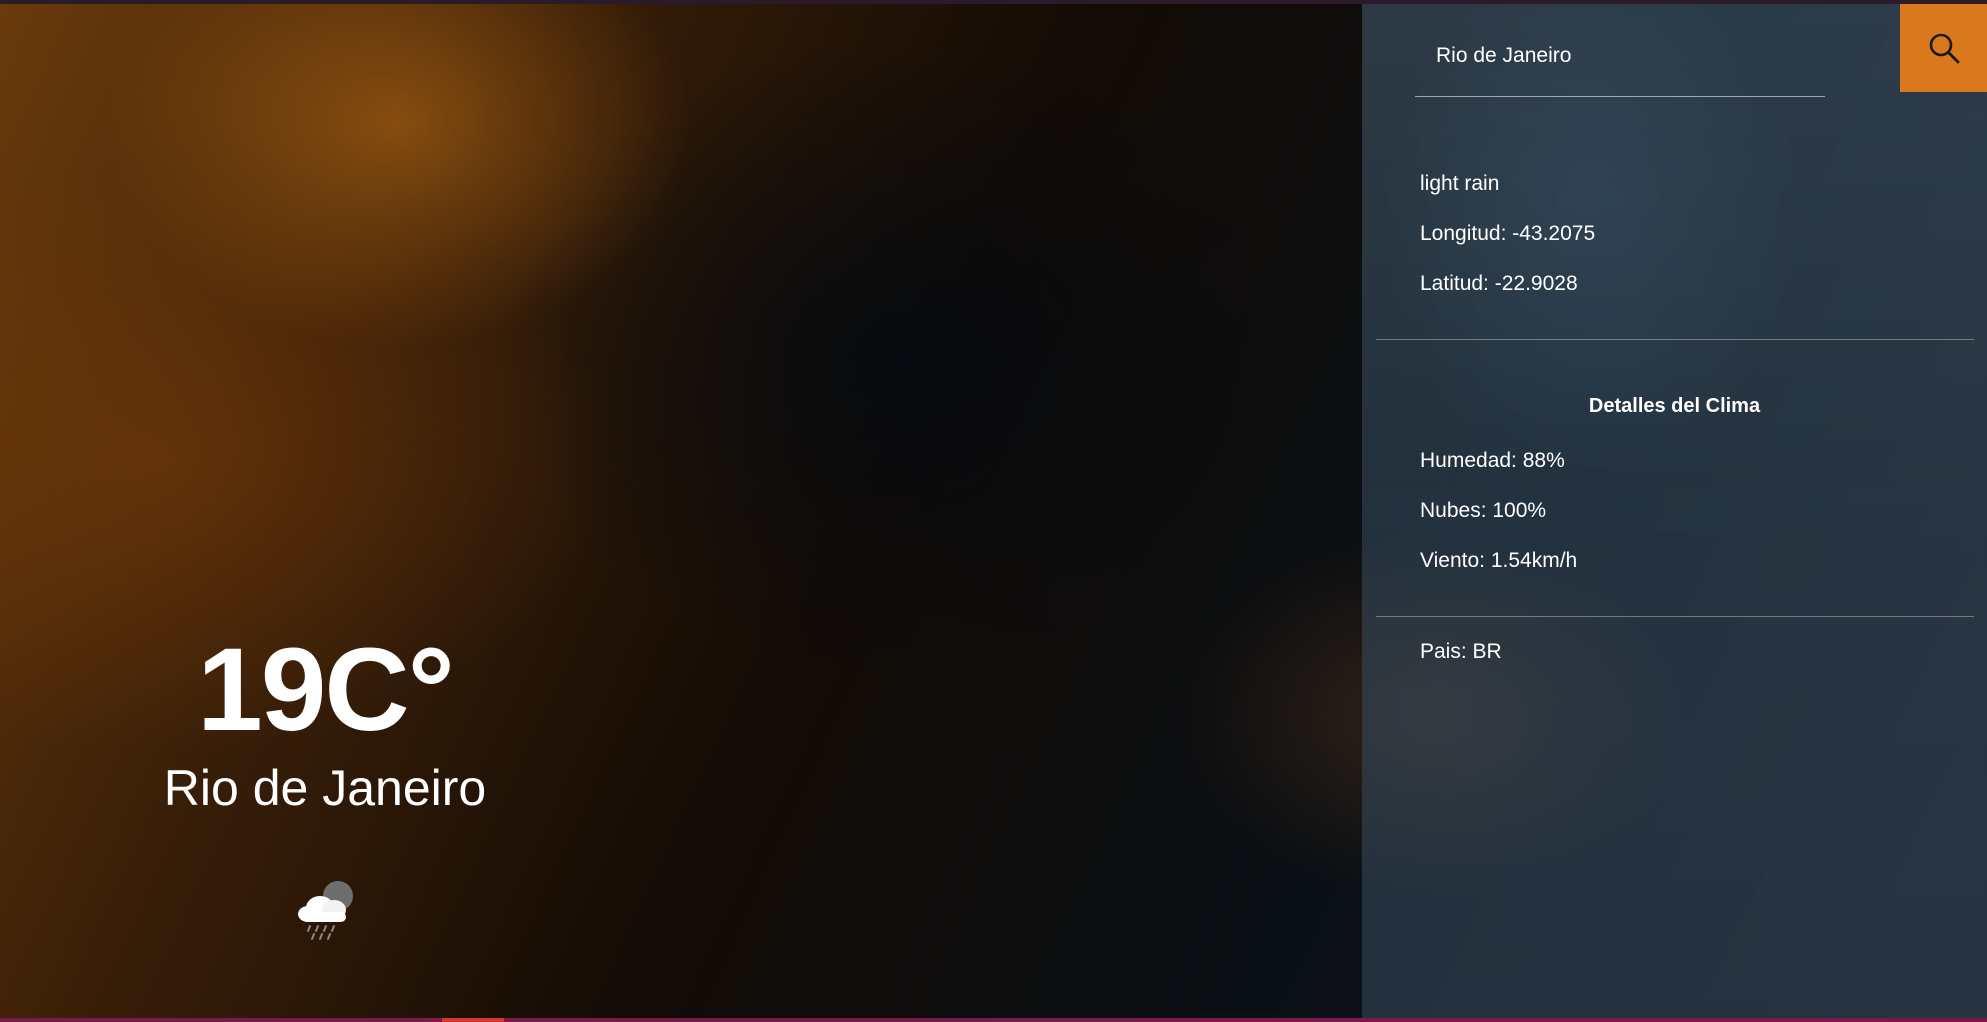 The image size is (1987, 1022). Describe the element at coordinates (1483, 510) in the screenshot. I see `clouds-value: Nubes: 100%` at that location.